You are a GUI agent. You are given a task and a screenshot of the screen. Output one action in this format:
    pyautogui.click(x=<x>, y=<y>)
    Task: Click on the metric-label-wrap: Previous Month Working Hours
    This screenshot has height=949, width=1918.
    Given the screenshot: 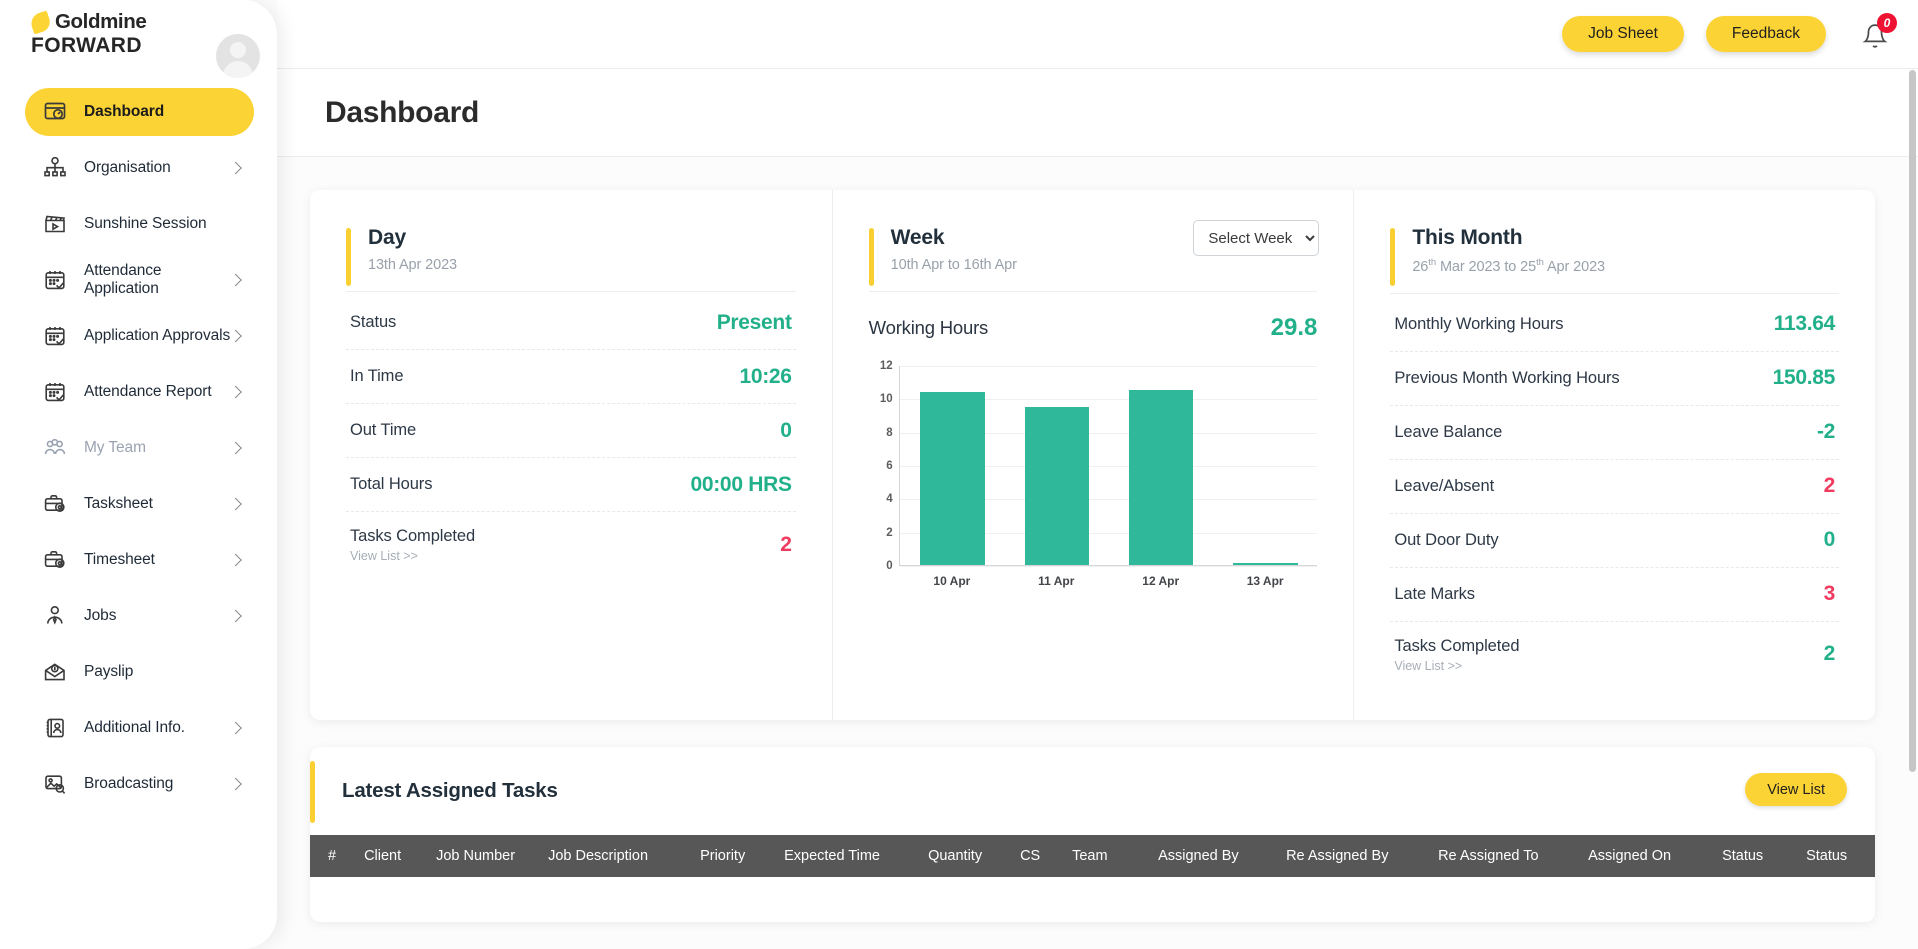 What is the action you would take?
    pyautogui.click(x=1506, y=378)
    